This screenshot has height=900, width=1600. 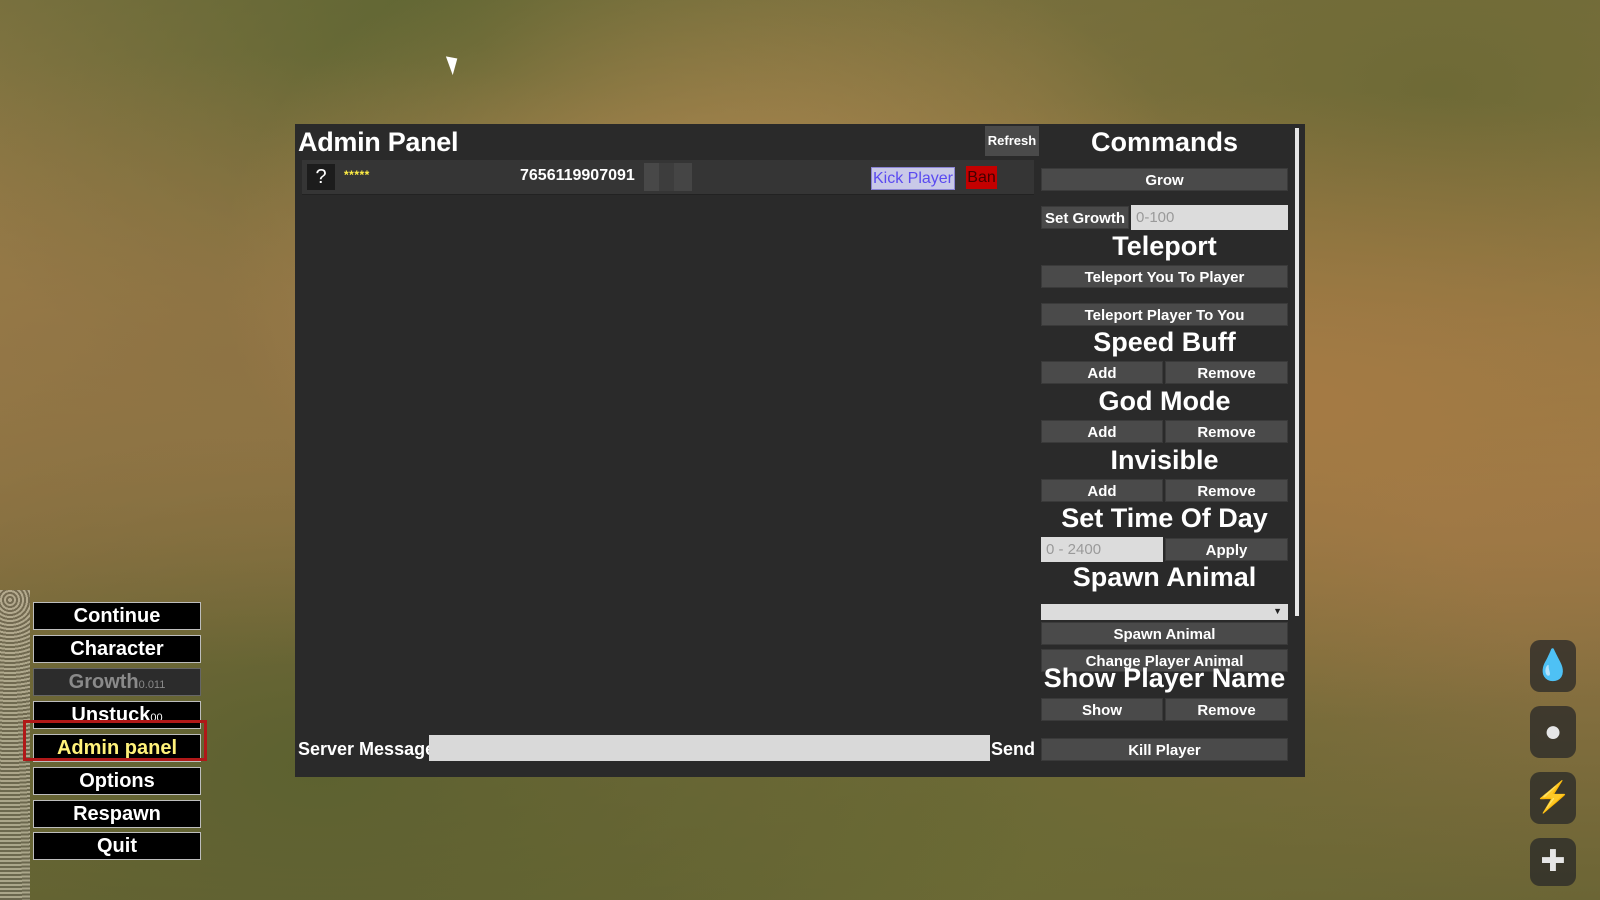 What do you see at coordinates (1102, 490) in the screenshot?
I see `invisible-add-button: Add` at bounding box center [1102, 490].